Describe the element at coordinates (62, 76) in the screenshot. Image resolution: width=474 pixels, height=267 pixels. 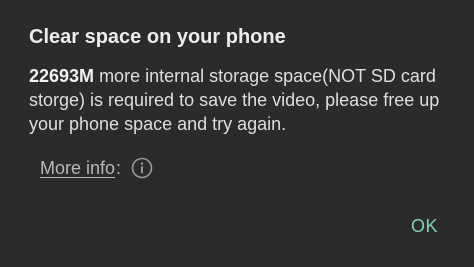
I see `storage-amount: 22693M` at that location.